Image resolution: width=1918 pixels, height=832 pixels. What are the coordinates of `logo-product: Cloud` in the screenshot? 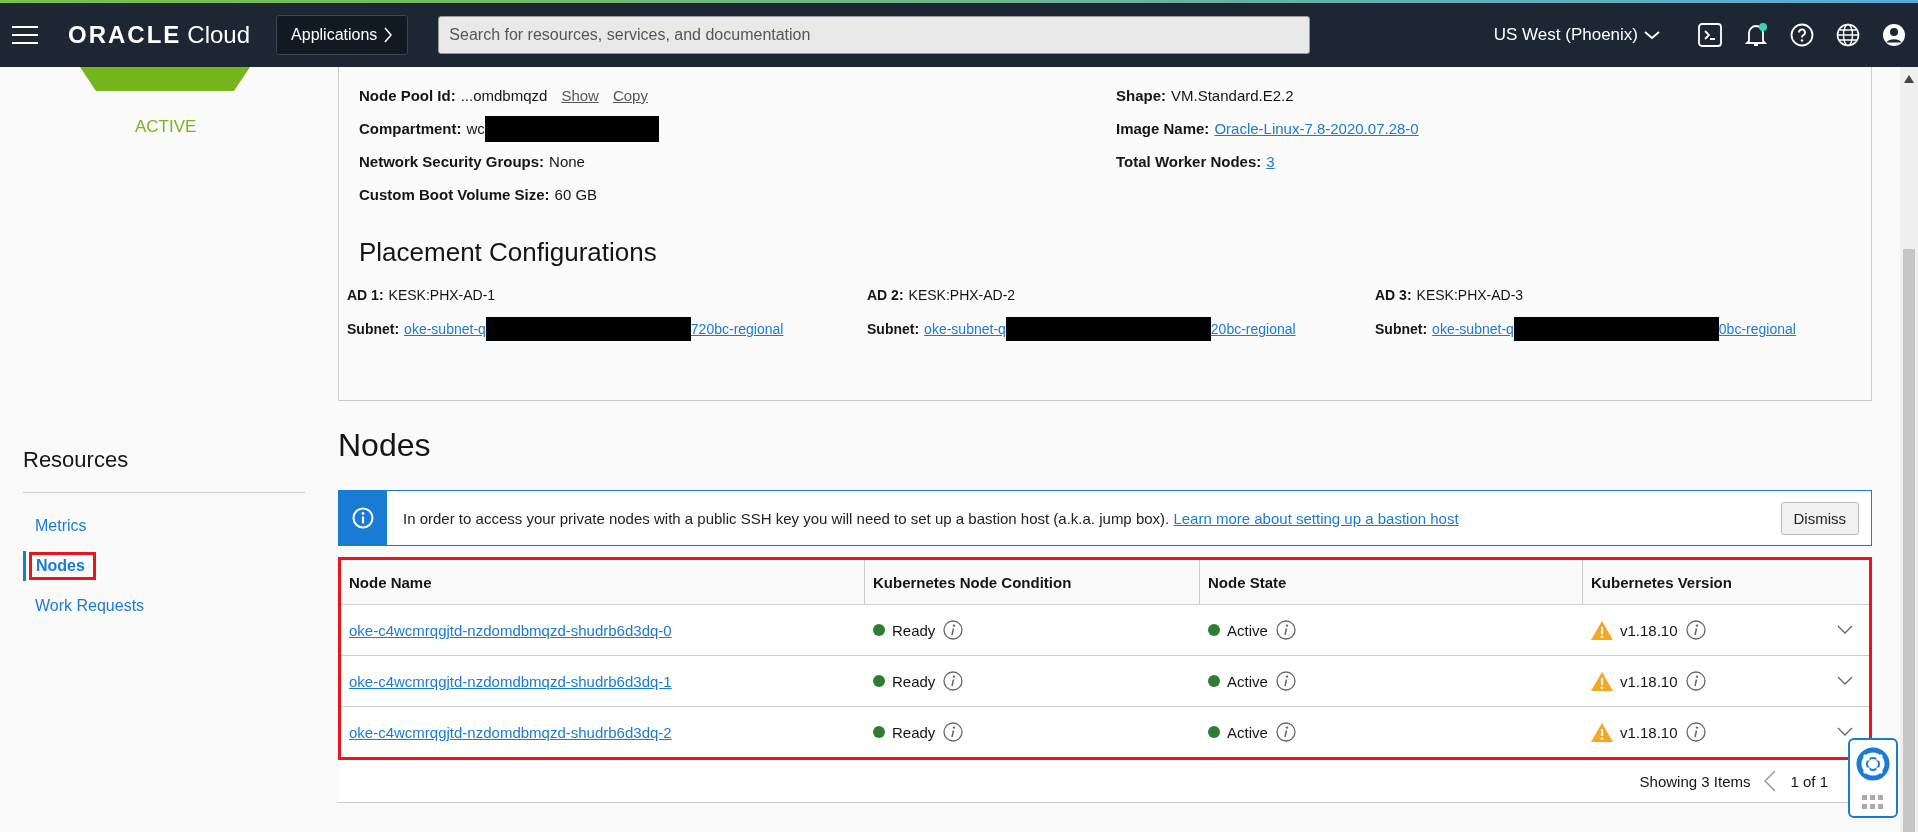 It's located at (219, 35).